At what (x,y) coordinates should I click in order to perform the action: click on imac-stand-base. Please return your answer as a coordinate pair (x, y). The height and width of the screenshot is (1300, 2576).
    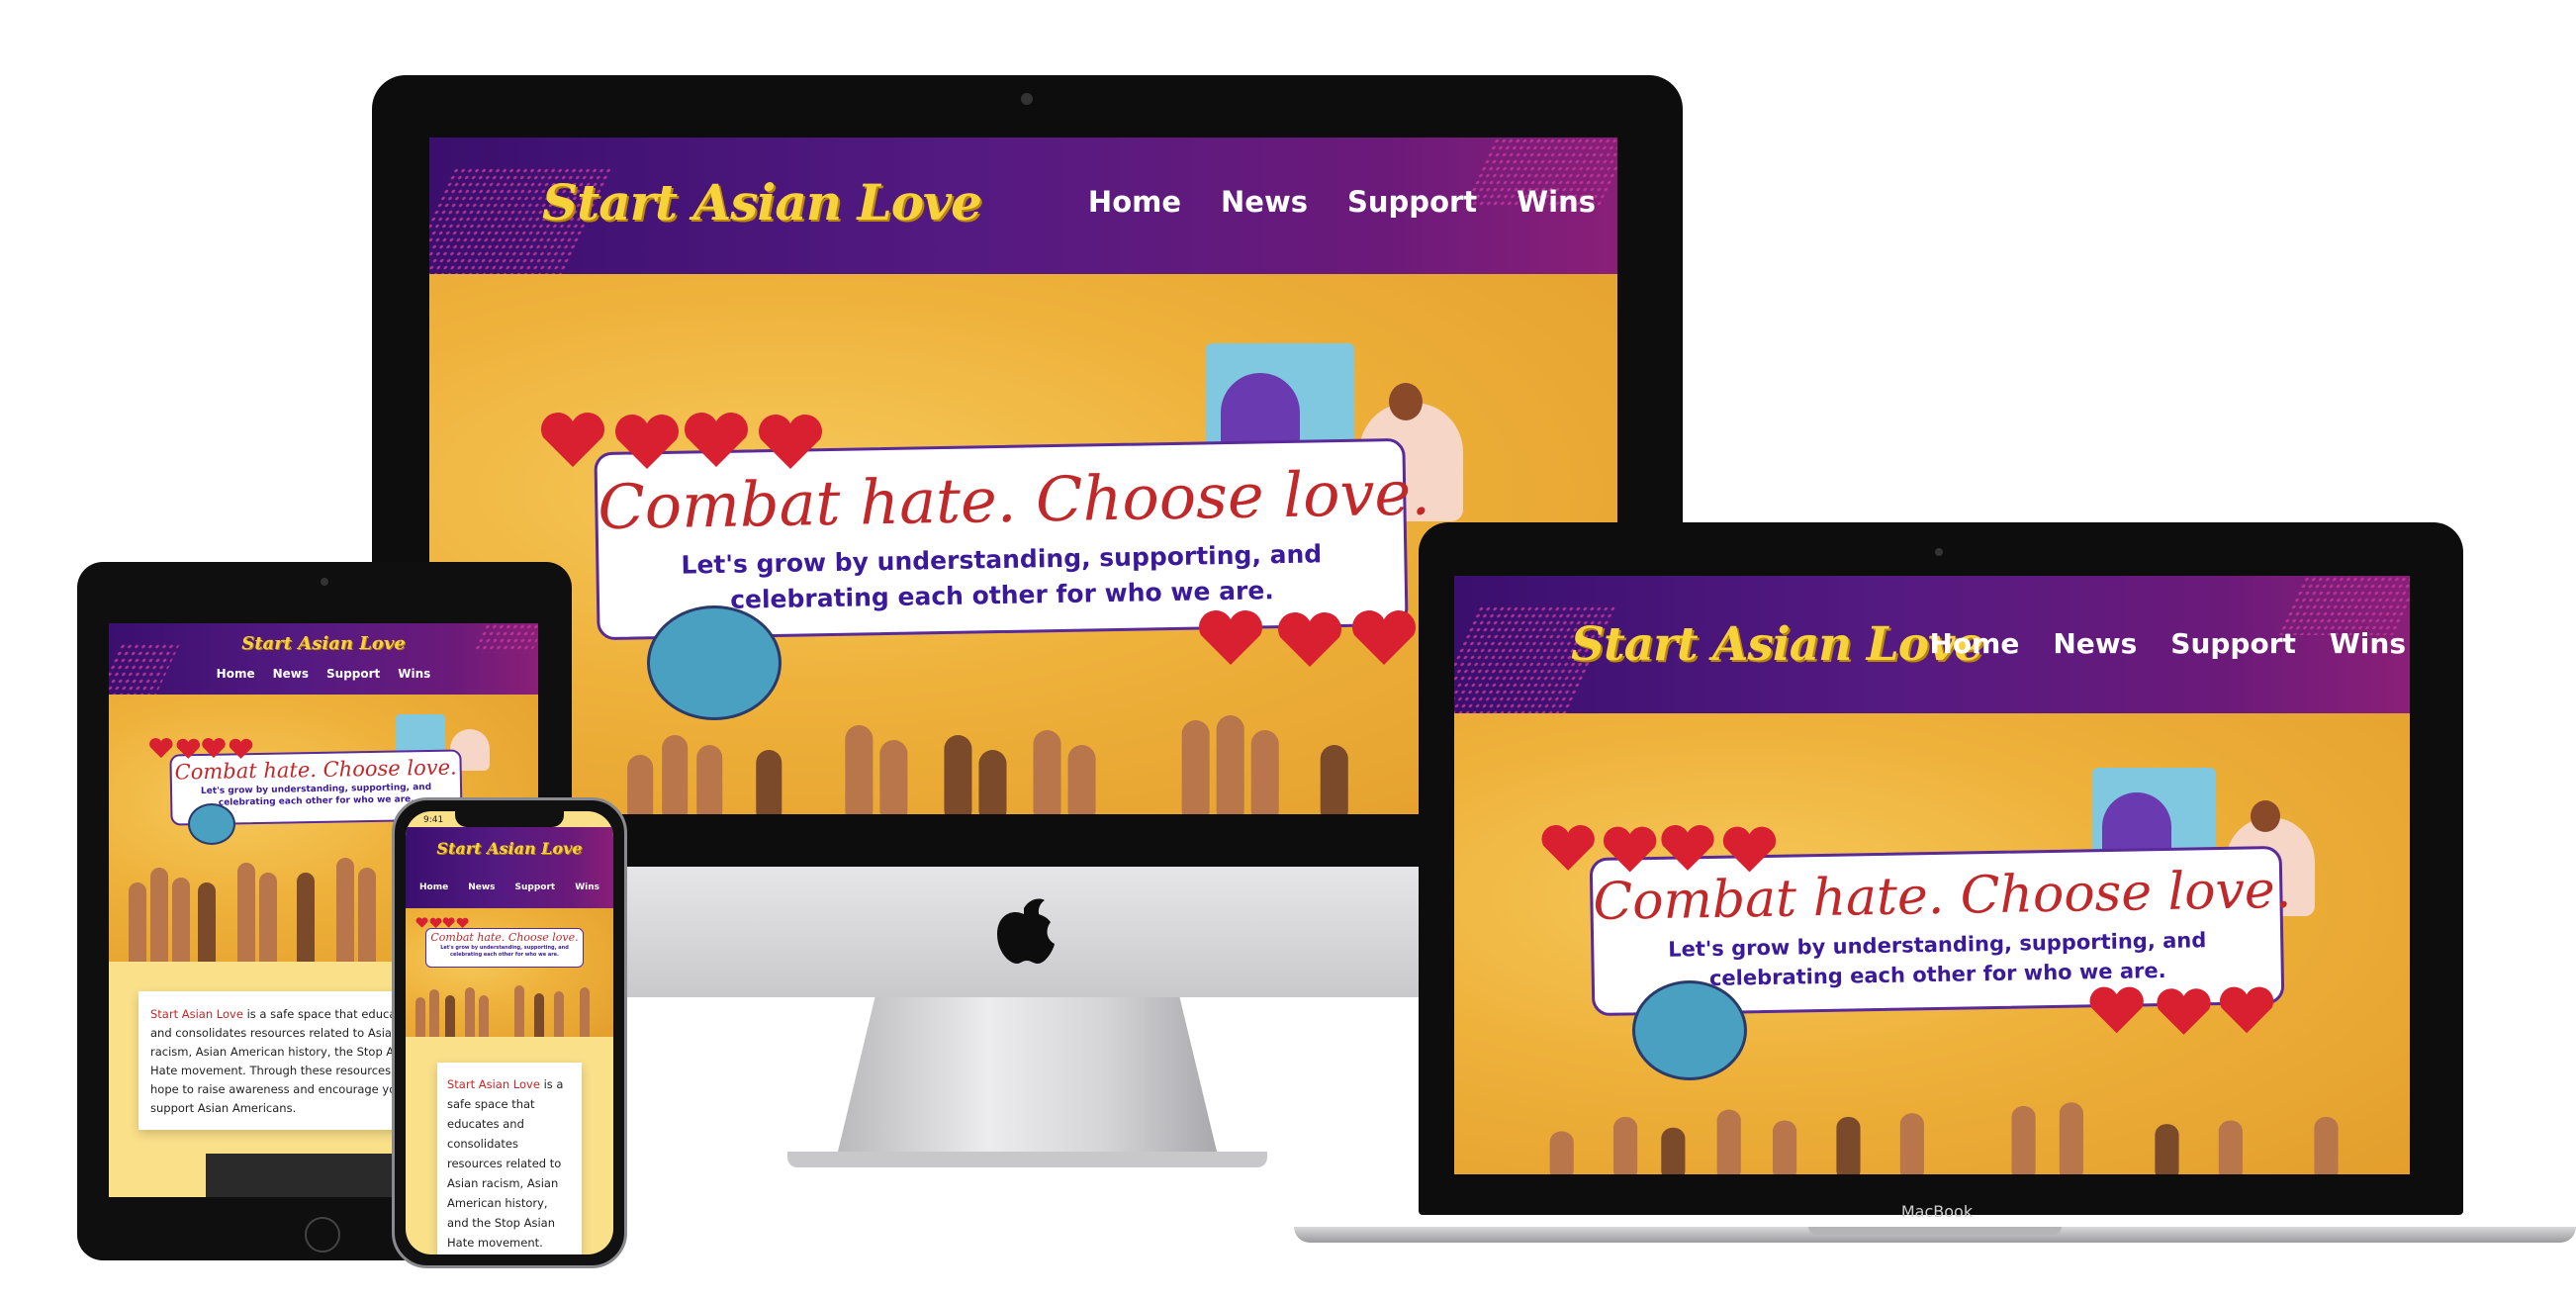
    Looking at the image, I should click on (1027, 1159).